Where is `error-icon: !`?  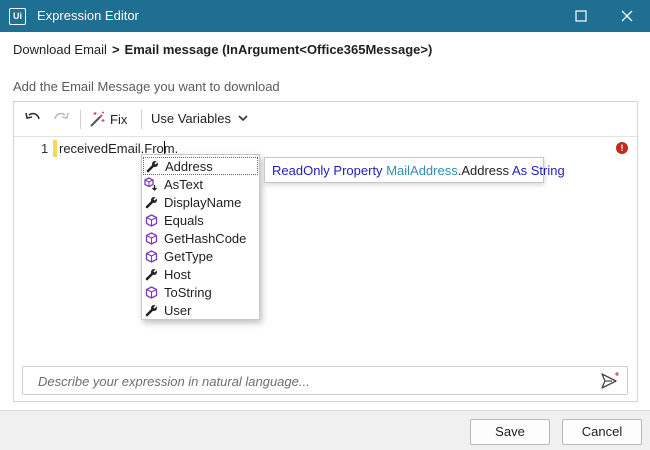 error-icon: ! is located at coordinates (622, 148).